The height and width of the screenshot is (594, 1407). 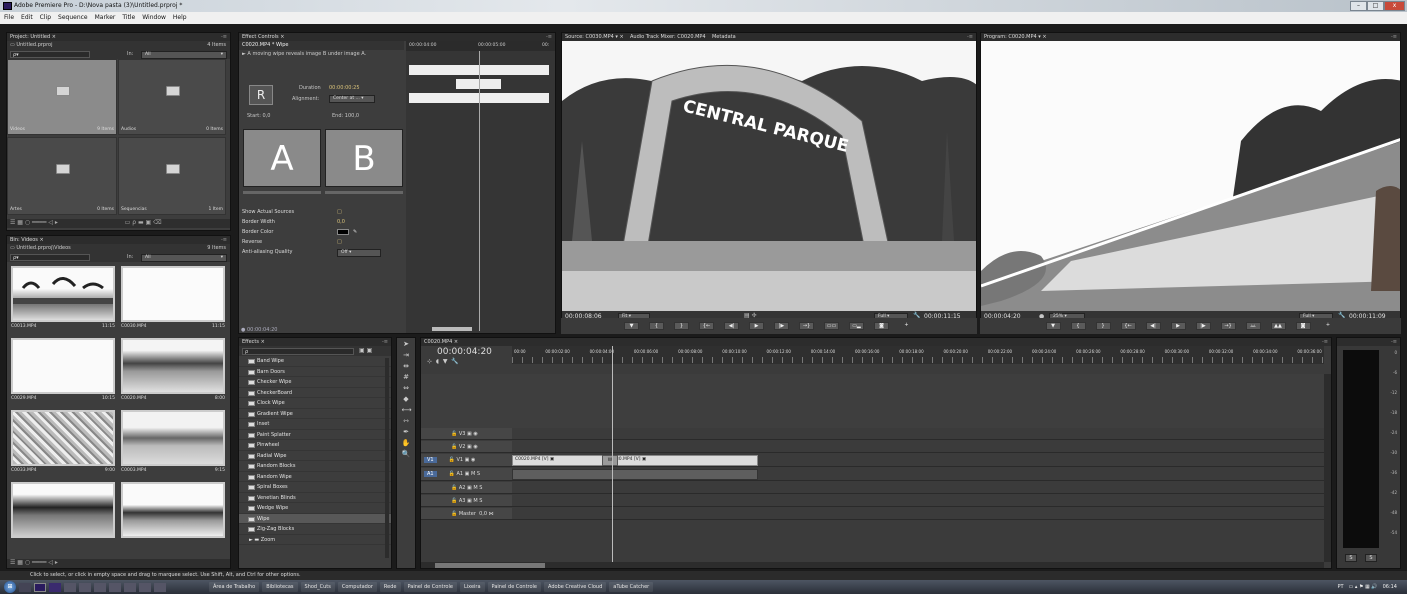 What do you see at coordinates (1190, 37) in the screenshot?
I see `program-tab: Program: C0020.MP4 ▾ × -≡` at bounding box center [1190, 37].